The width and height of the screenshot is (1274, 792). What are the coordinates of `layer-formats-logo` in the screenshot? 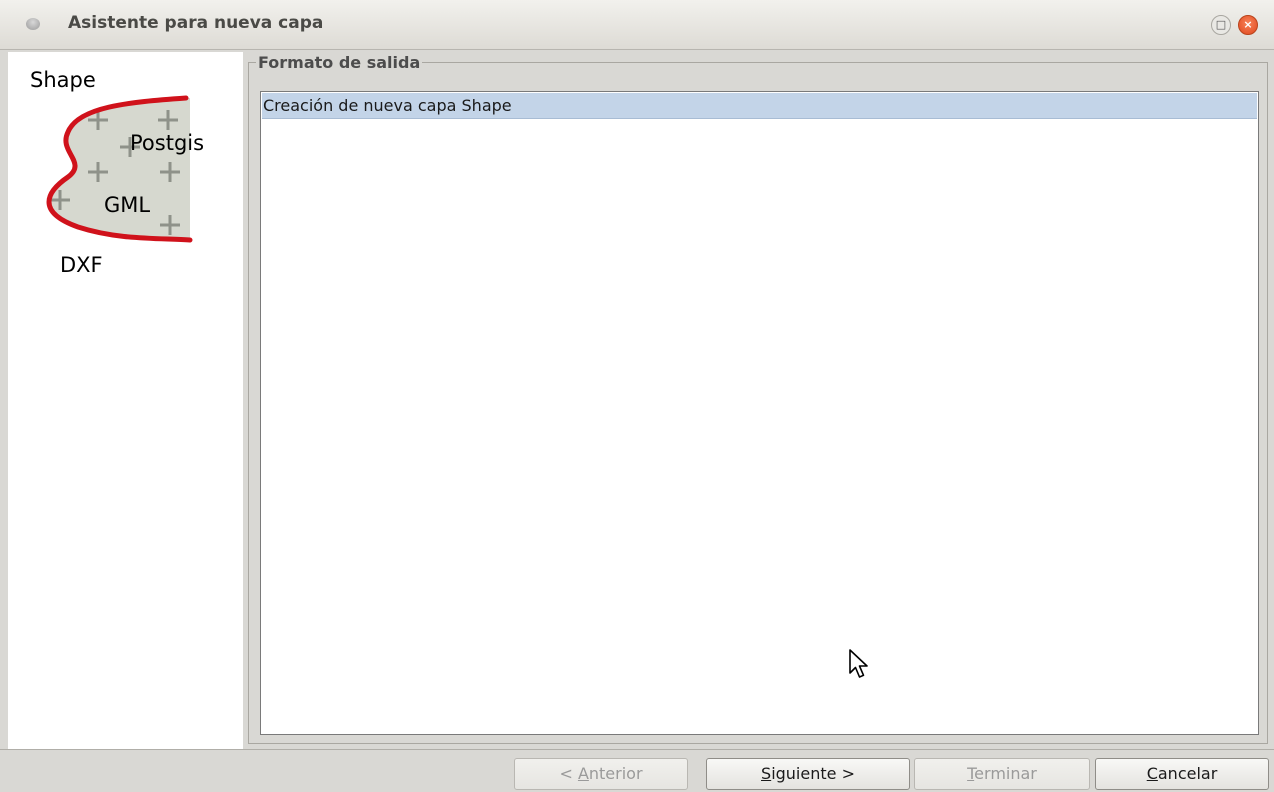 It's located at (119, 169).